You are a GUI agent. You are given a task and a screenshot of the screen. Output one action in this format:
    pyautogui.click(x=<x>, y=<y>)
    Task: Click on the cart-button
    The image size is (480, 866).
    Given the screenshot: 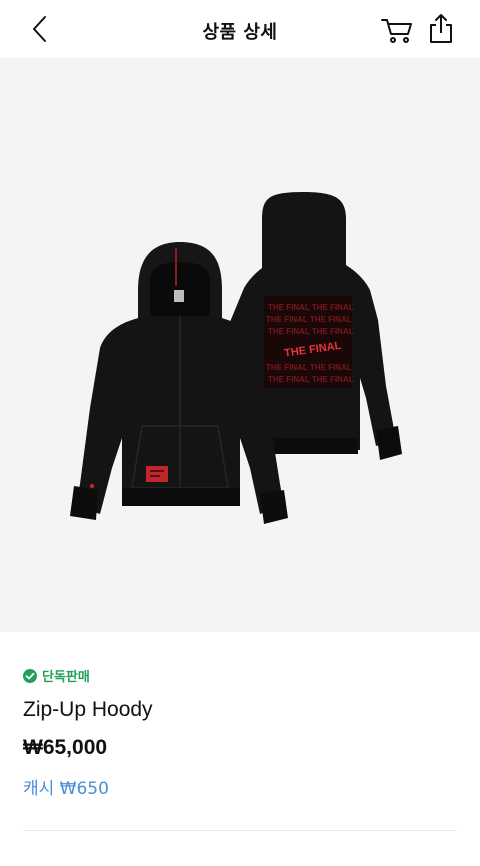 What is the action you would take?
    pyautogui.click(x=397, y=30)
    